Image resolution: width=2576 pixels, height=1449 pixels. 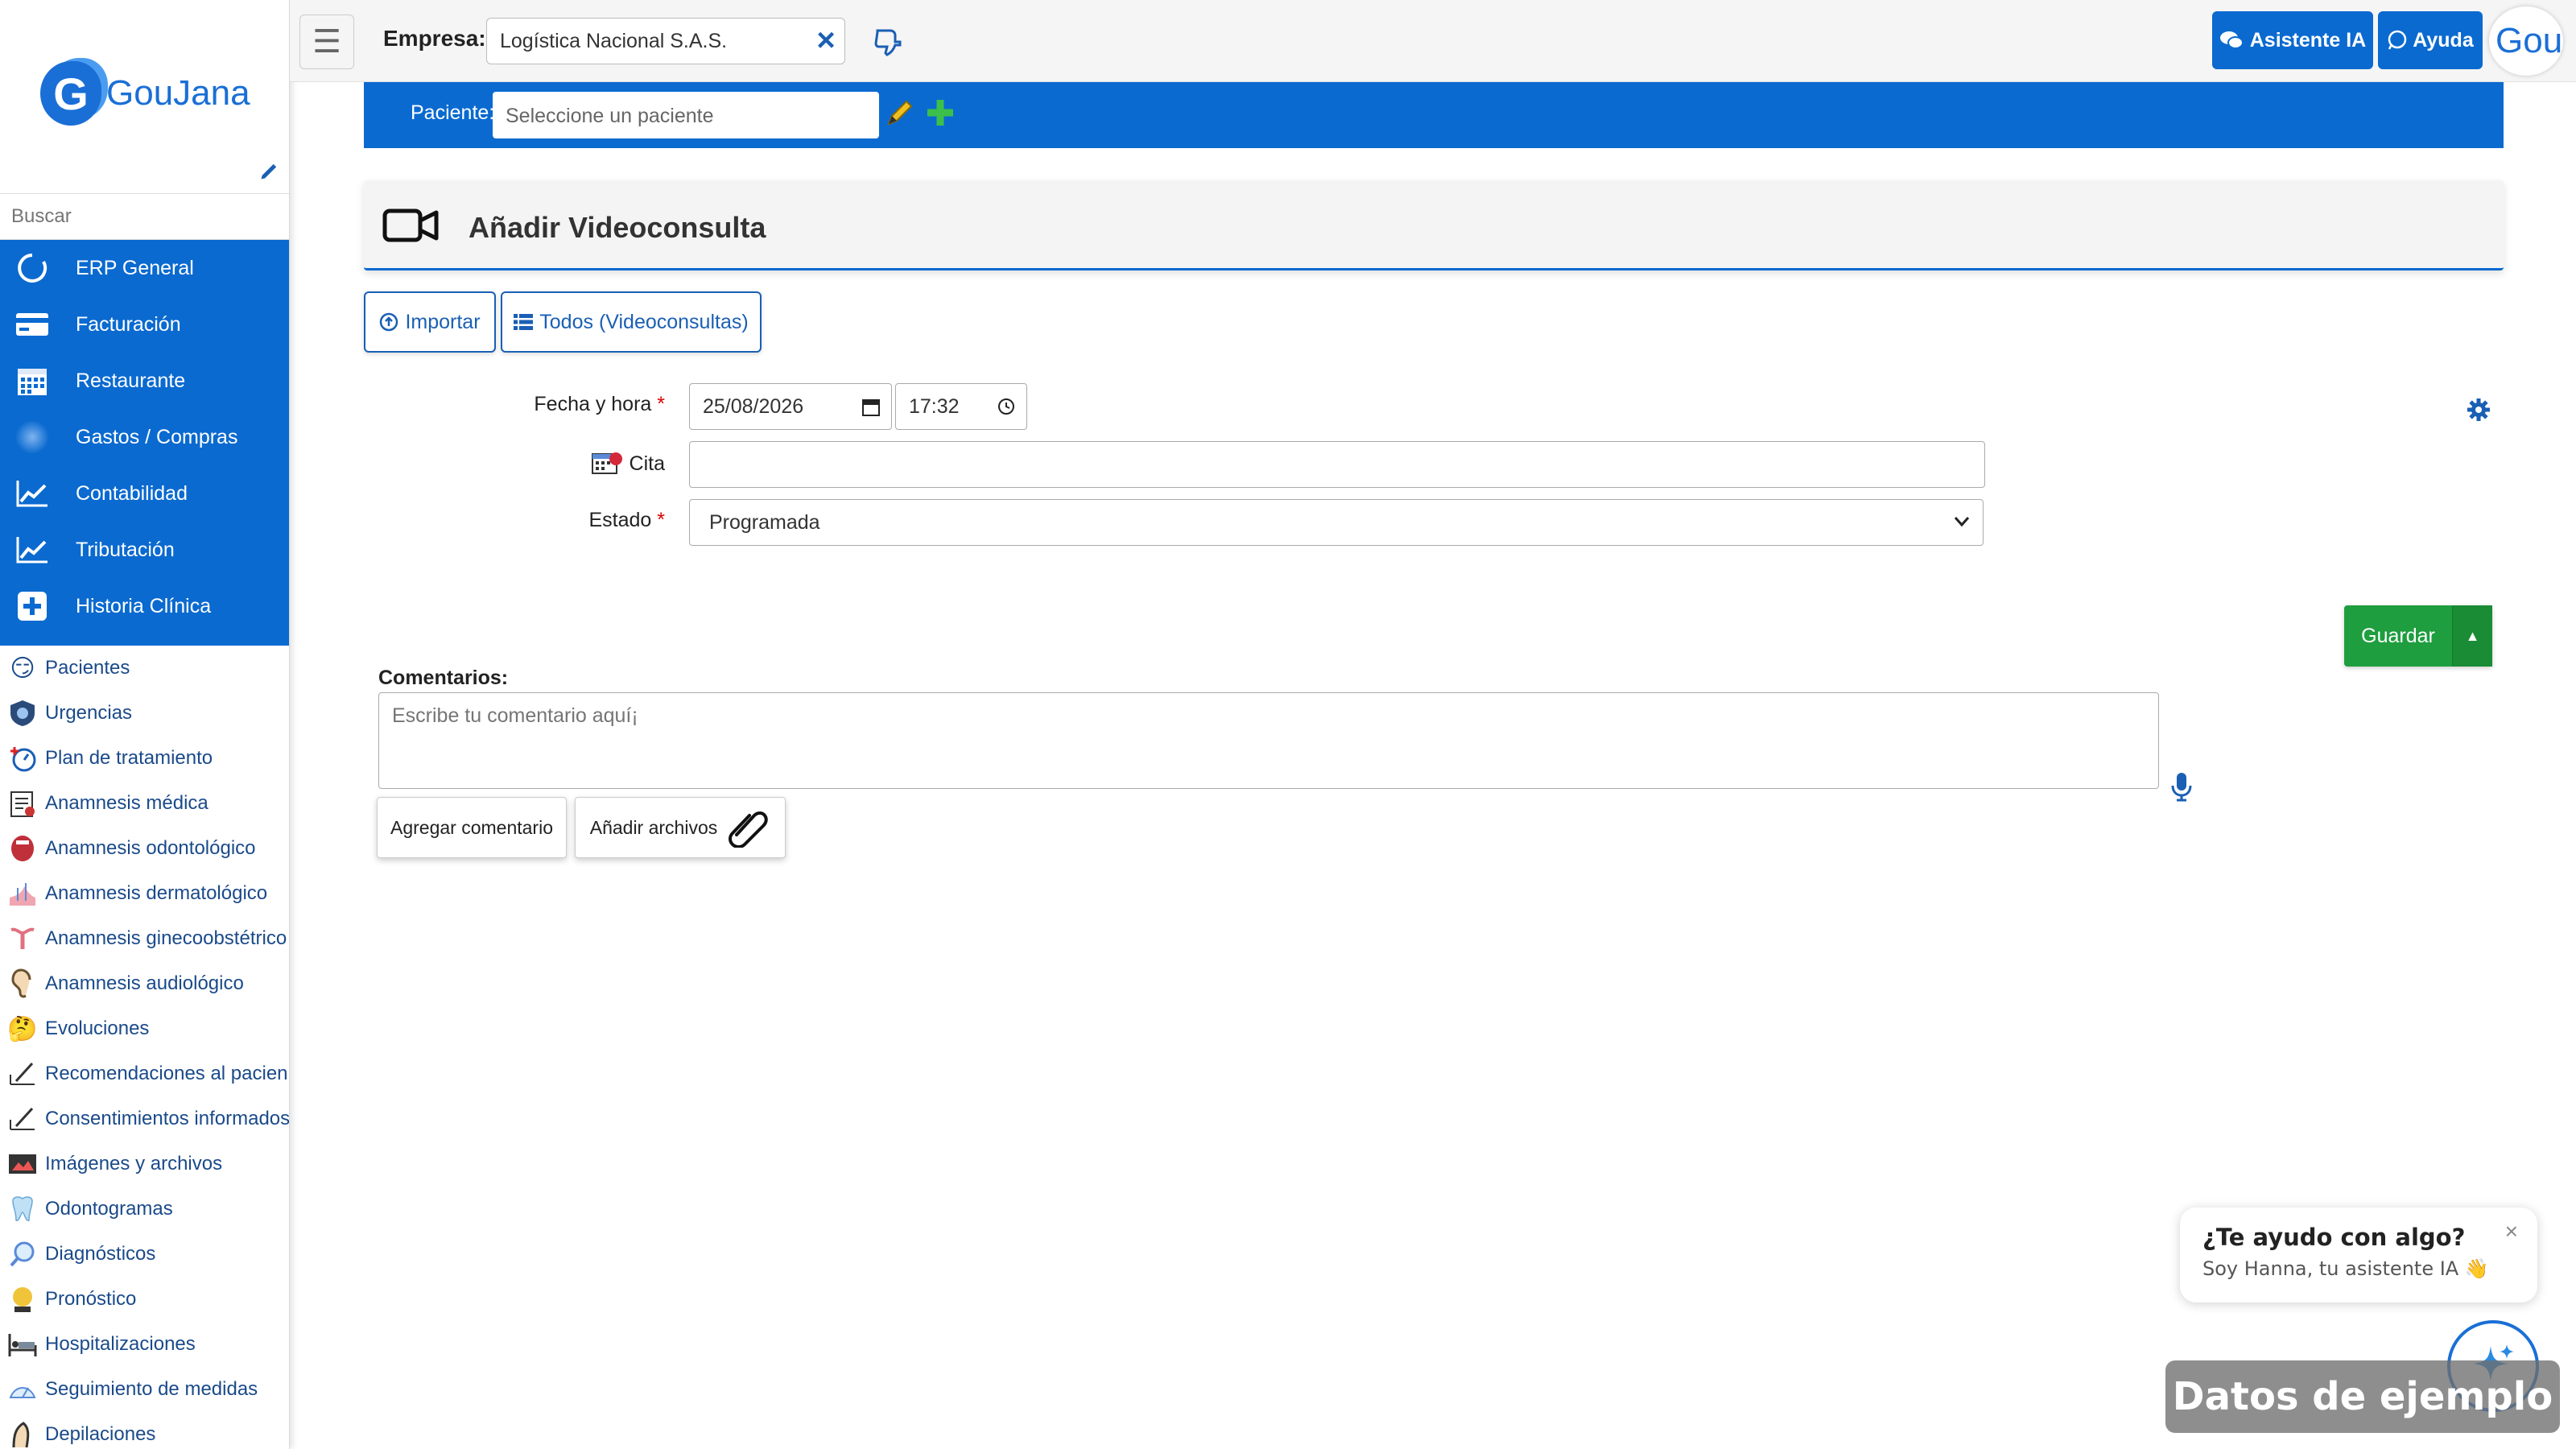 What do you see at coordinates (22, 1389) in the screenshot?
I see `scale-icon` at bounding box center [22, 1389].